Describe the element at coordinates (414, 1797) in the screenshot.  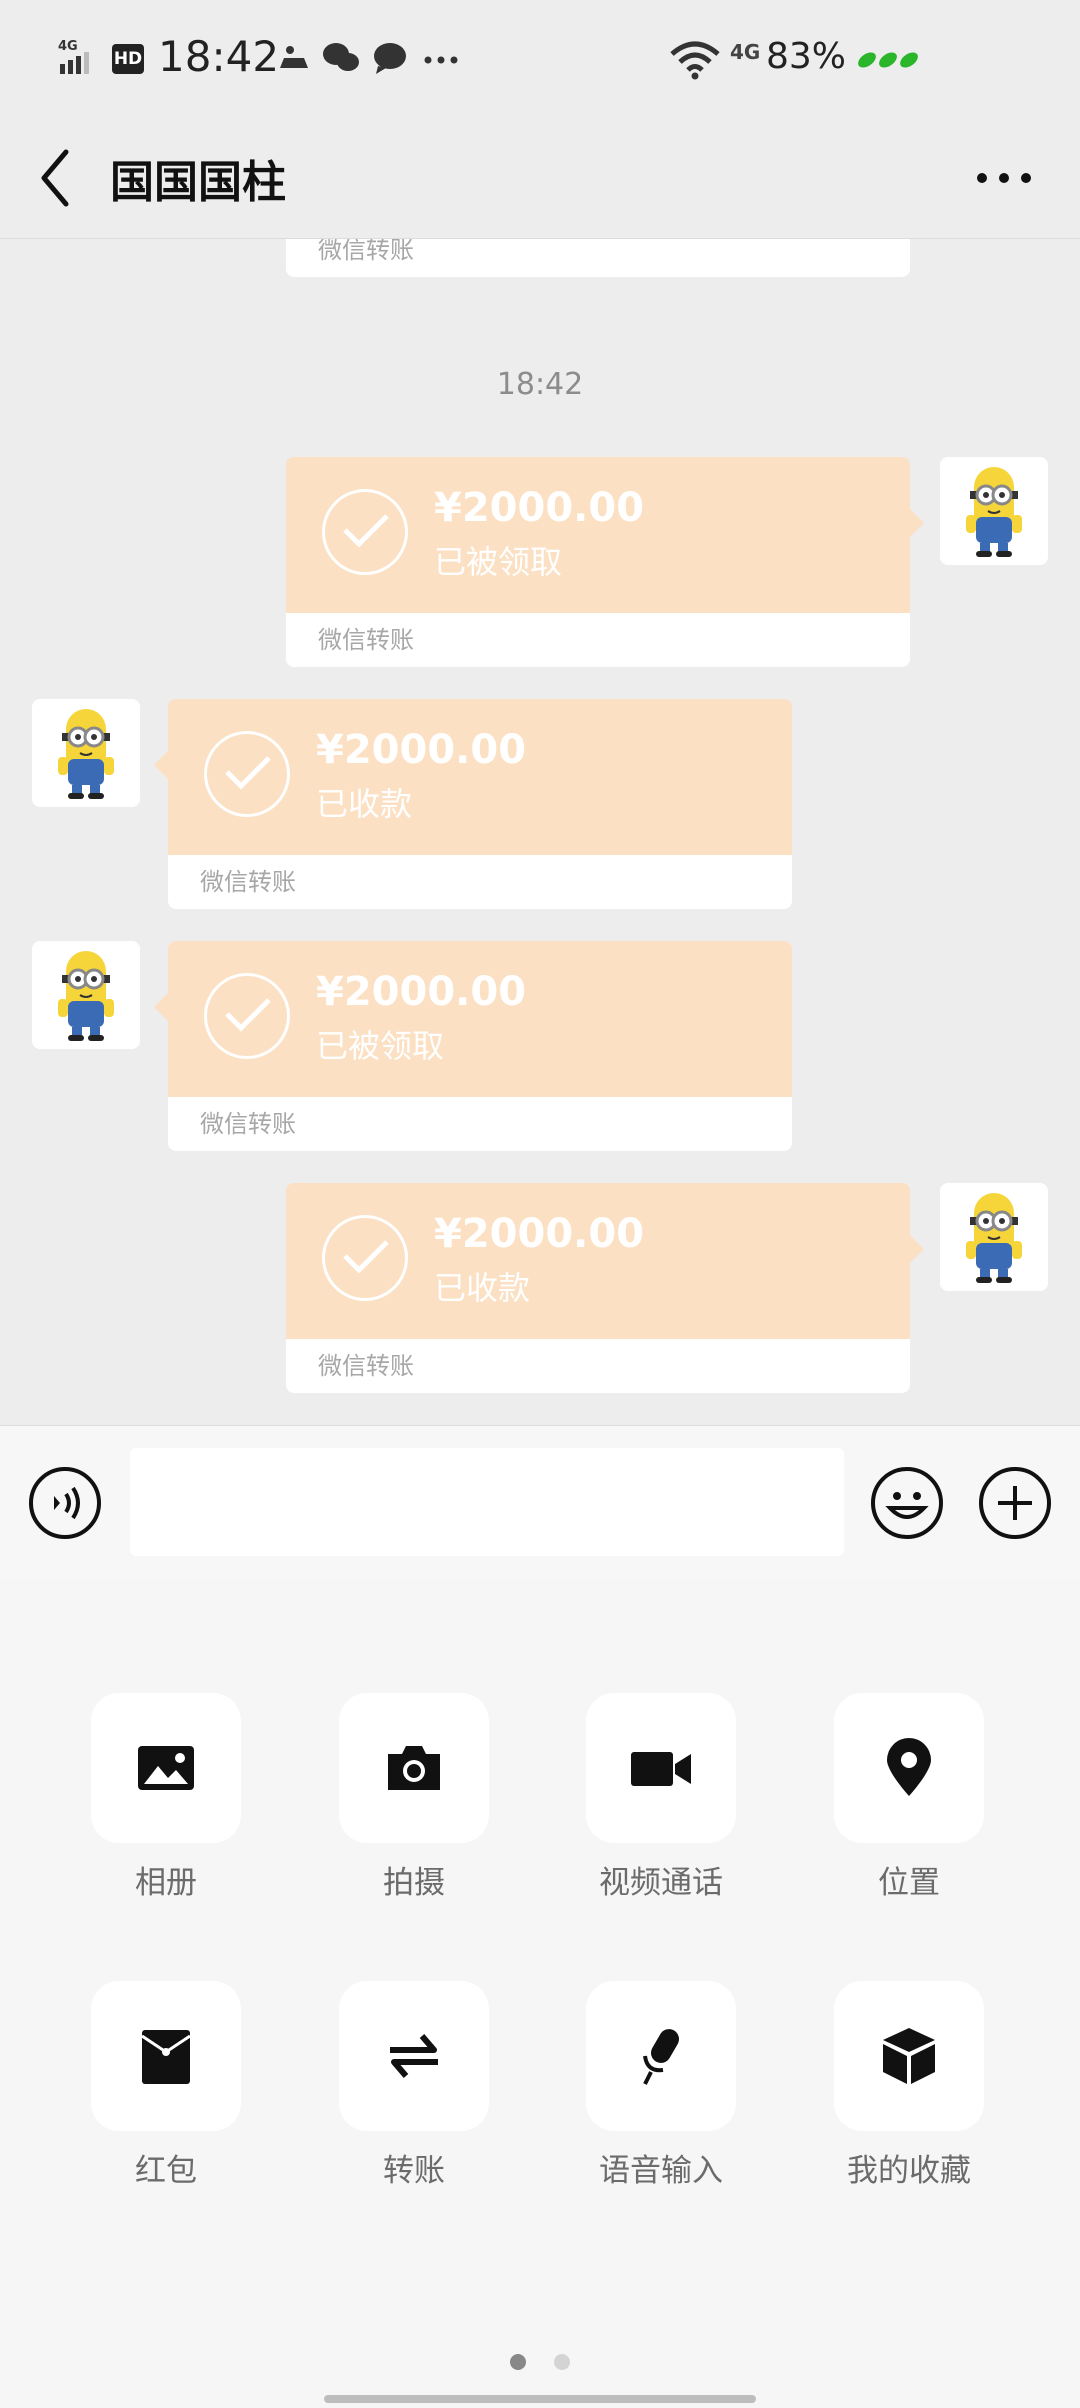
I see `tile-camera: 拍摄` at that location.